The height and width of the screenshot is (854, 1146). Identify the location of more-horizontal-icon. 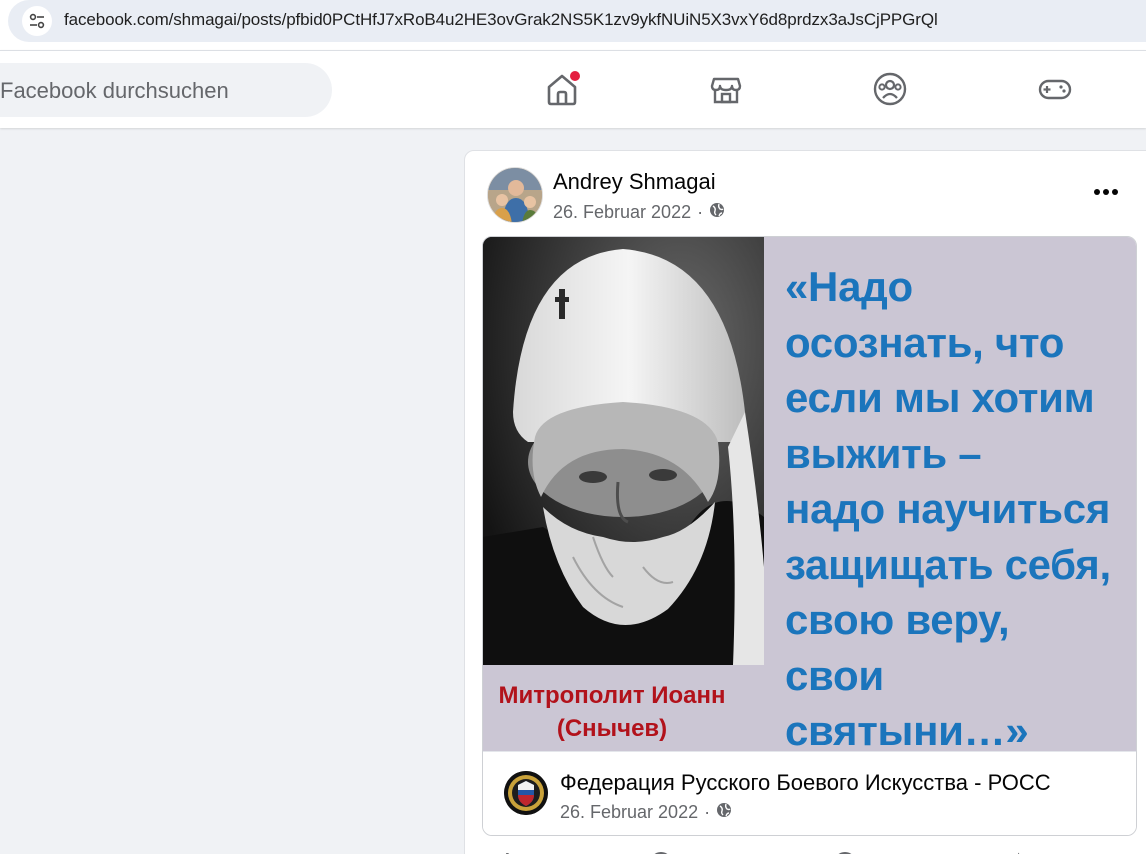
(1106, 192).